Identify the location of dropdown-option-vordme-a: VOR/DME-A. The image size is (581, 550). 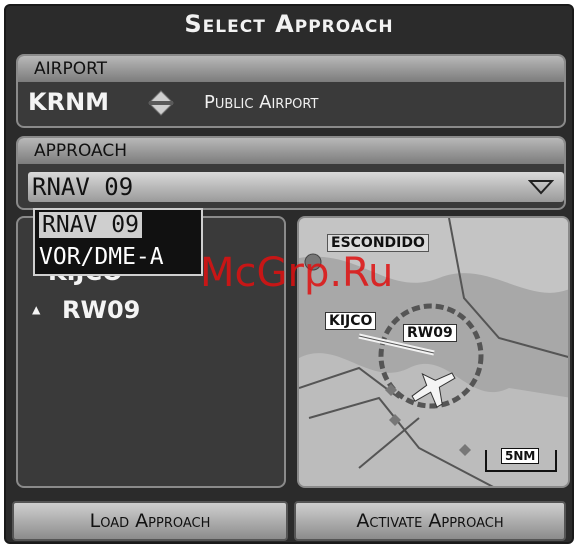
(101, 257).